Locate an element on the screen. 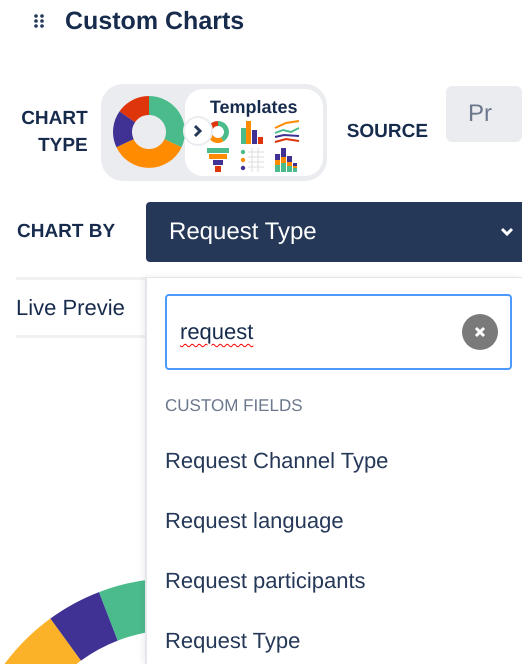 The width and height of the screenshot is (522, 664). chart-type-picker: Templates is located at coordinates (213, 132).